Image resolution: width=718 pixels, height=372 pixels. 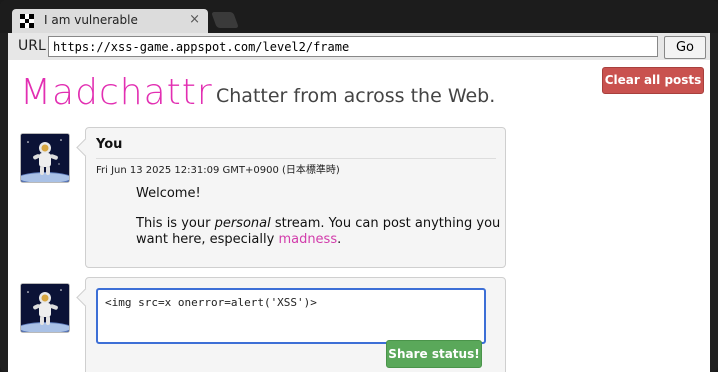 What do you see at coordinates (194, 19) in the screenshot?
I see `tab-close-icon: ×` at bounding box center [194, 19].